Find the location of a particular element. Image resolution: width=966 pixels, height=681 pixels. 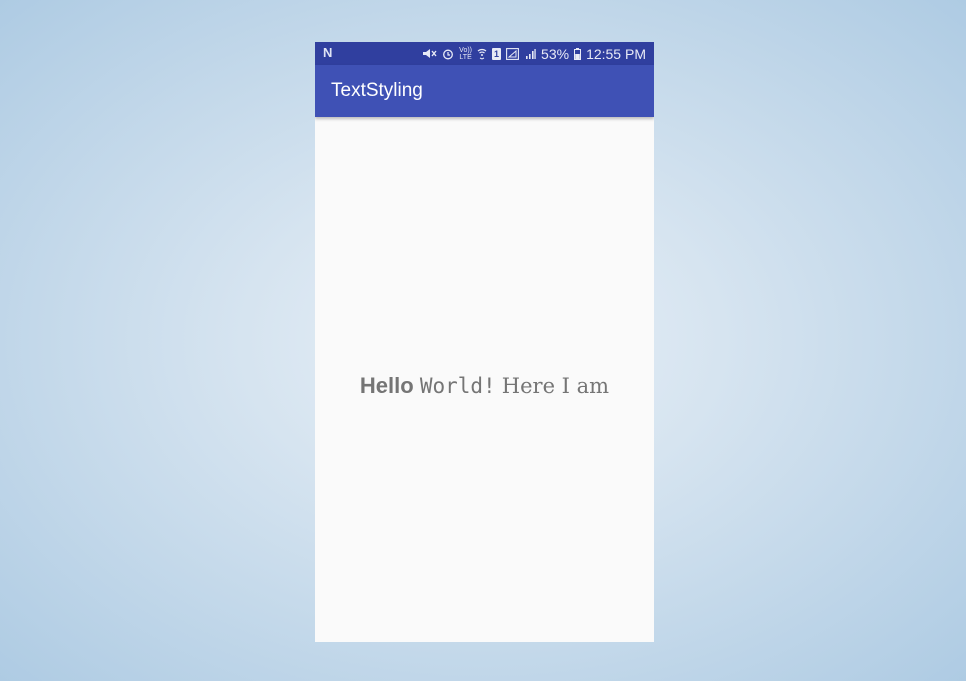

status-icons: Vo)) LTE 1 53% 12:55 PM is located at coordinates (534, 53).